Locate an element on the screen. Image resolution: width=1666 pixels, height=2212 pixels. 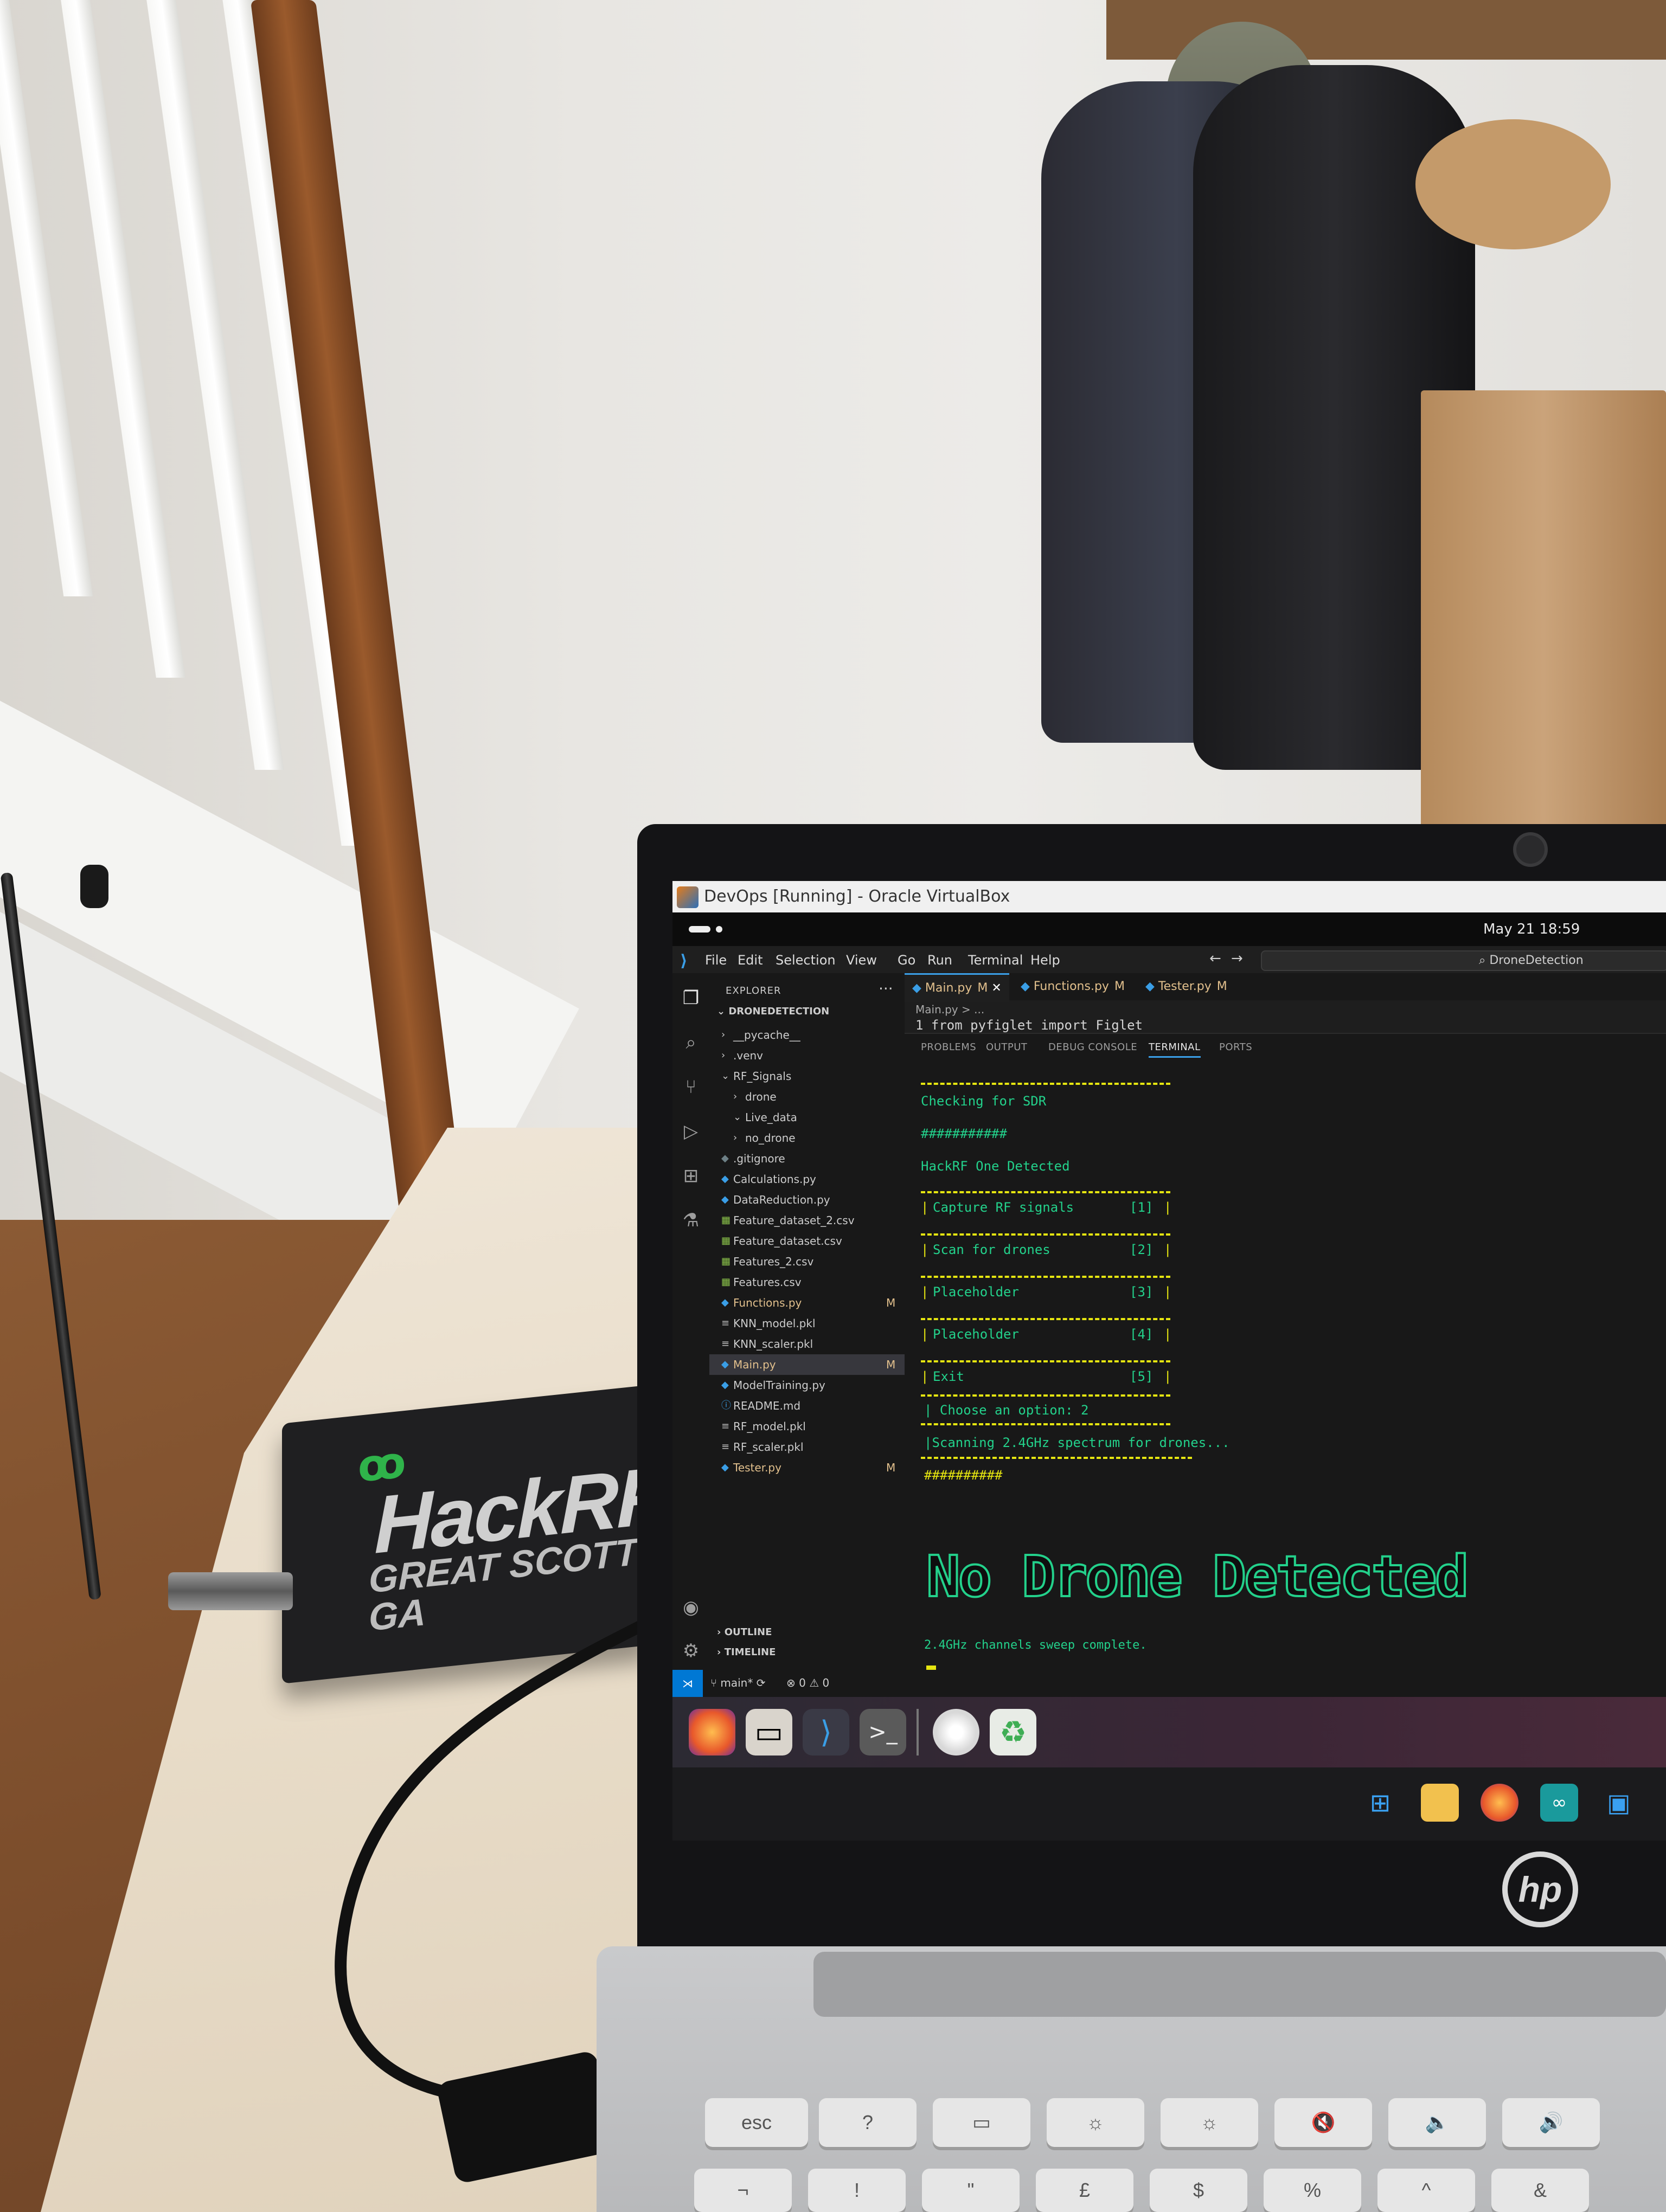
tree-item: › .venv is located at coordinates (807, 1055).